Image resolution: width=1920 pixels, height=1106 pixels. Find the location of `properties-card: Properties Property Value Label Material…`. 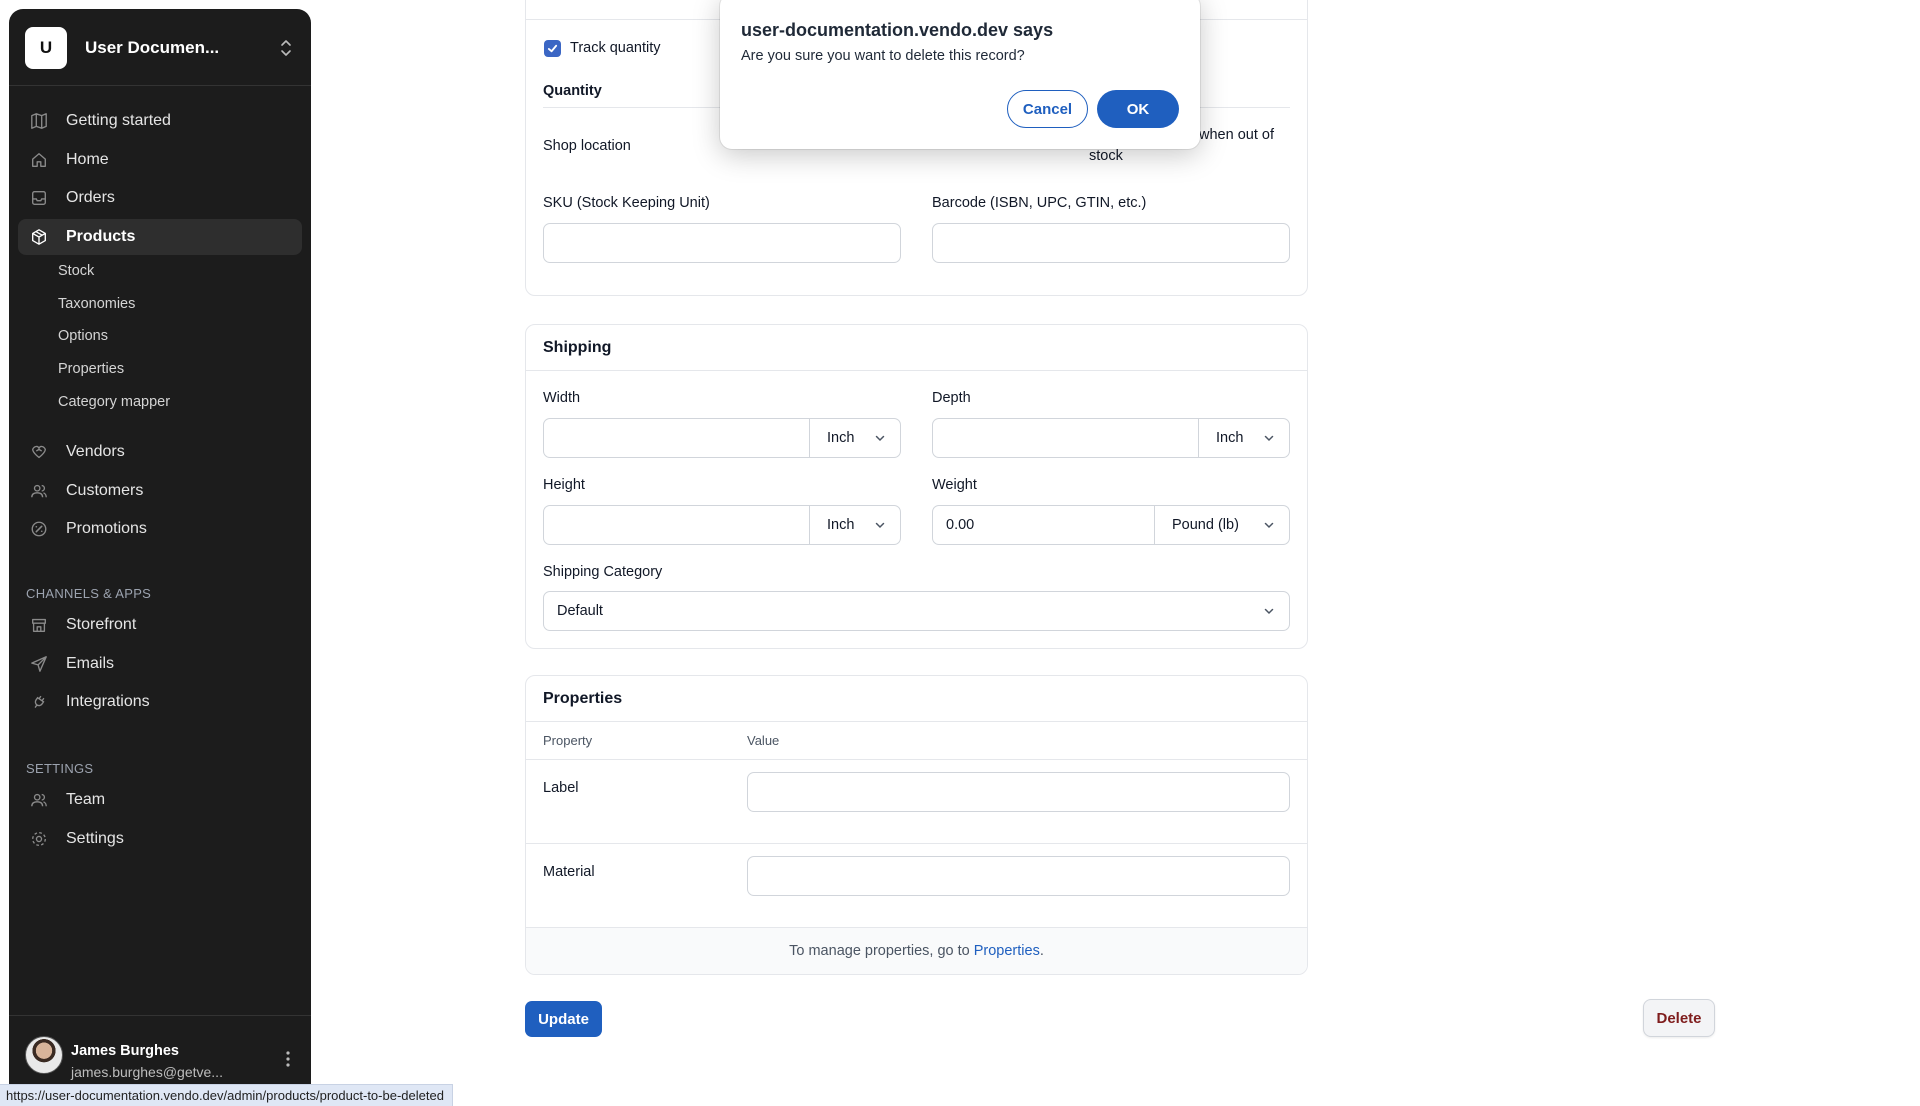

properties-card: Properties Property Value Label Material… is located at coordinates (916, 825).